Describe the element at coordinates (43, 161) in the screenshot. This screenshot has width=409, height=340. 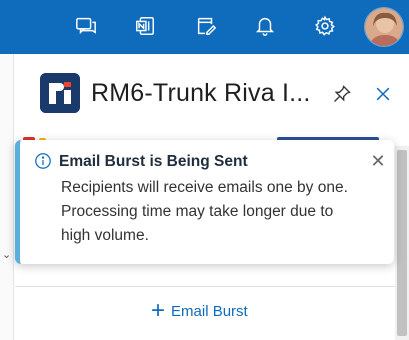
I see `info-icon` at that location.